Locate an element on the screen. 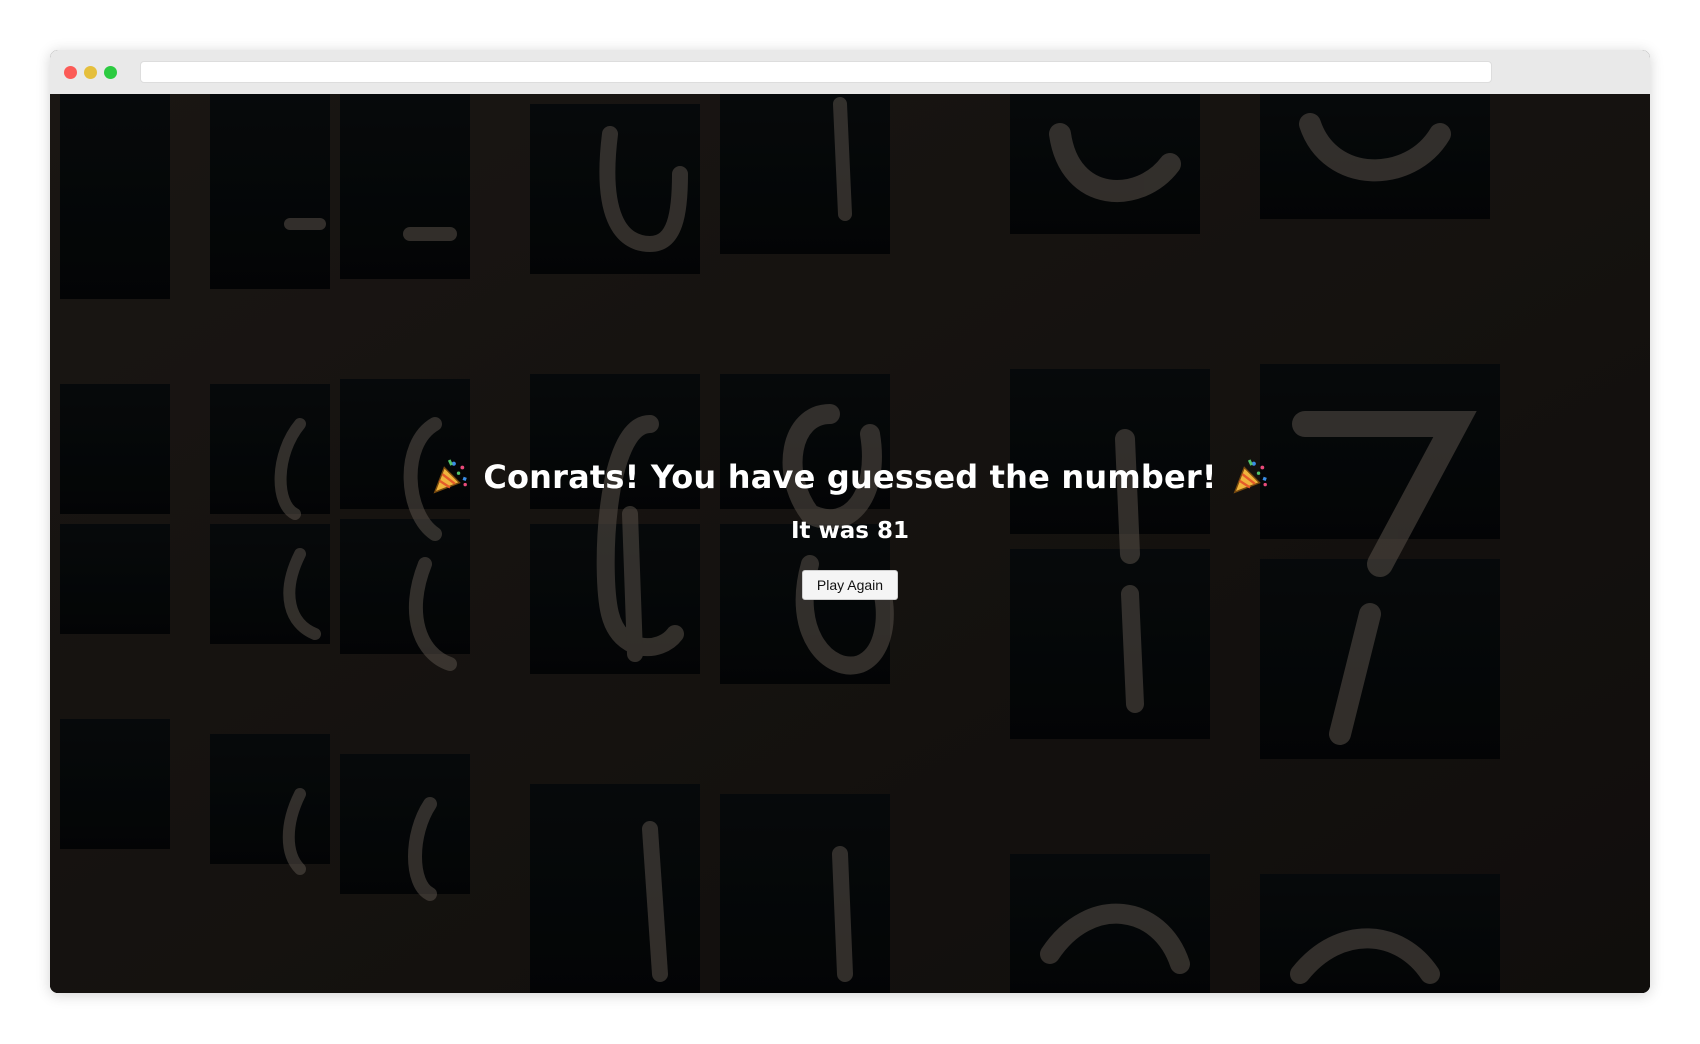  minimize-window-button is located at coordinates (90, 72).